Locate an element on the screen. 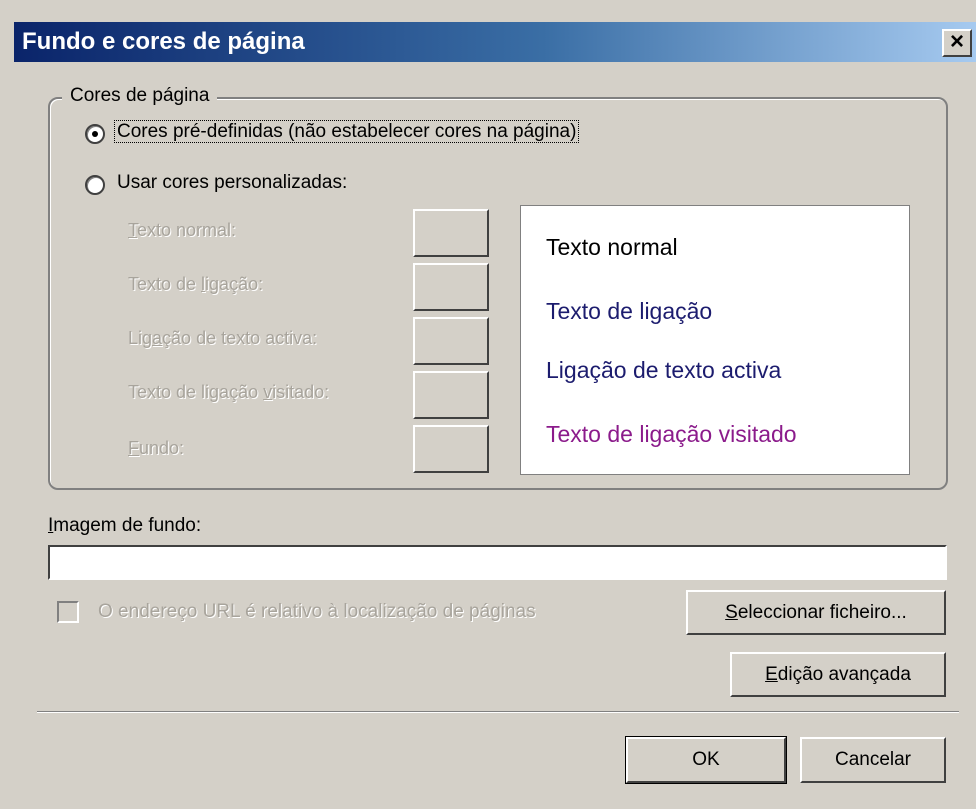 The image size is (976, 809). close-button: × is located at coordinates (957, 43).